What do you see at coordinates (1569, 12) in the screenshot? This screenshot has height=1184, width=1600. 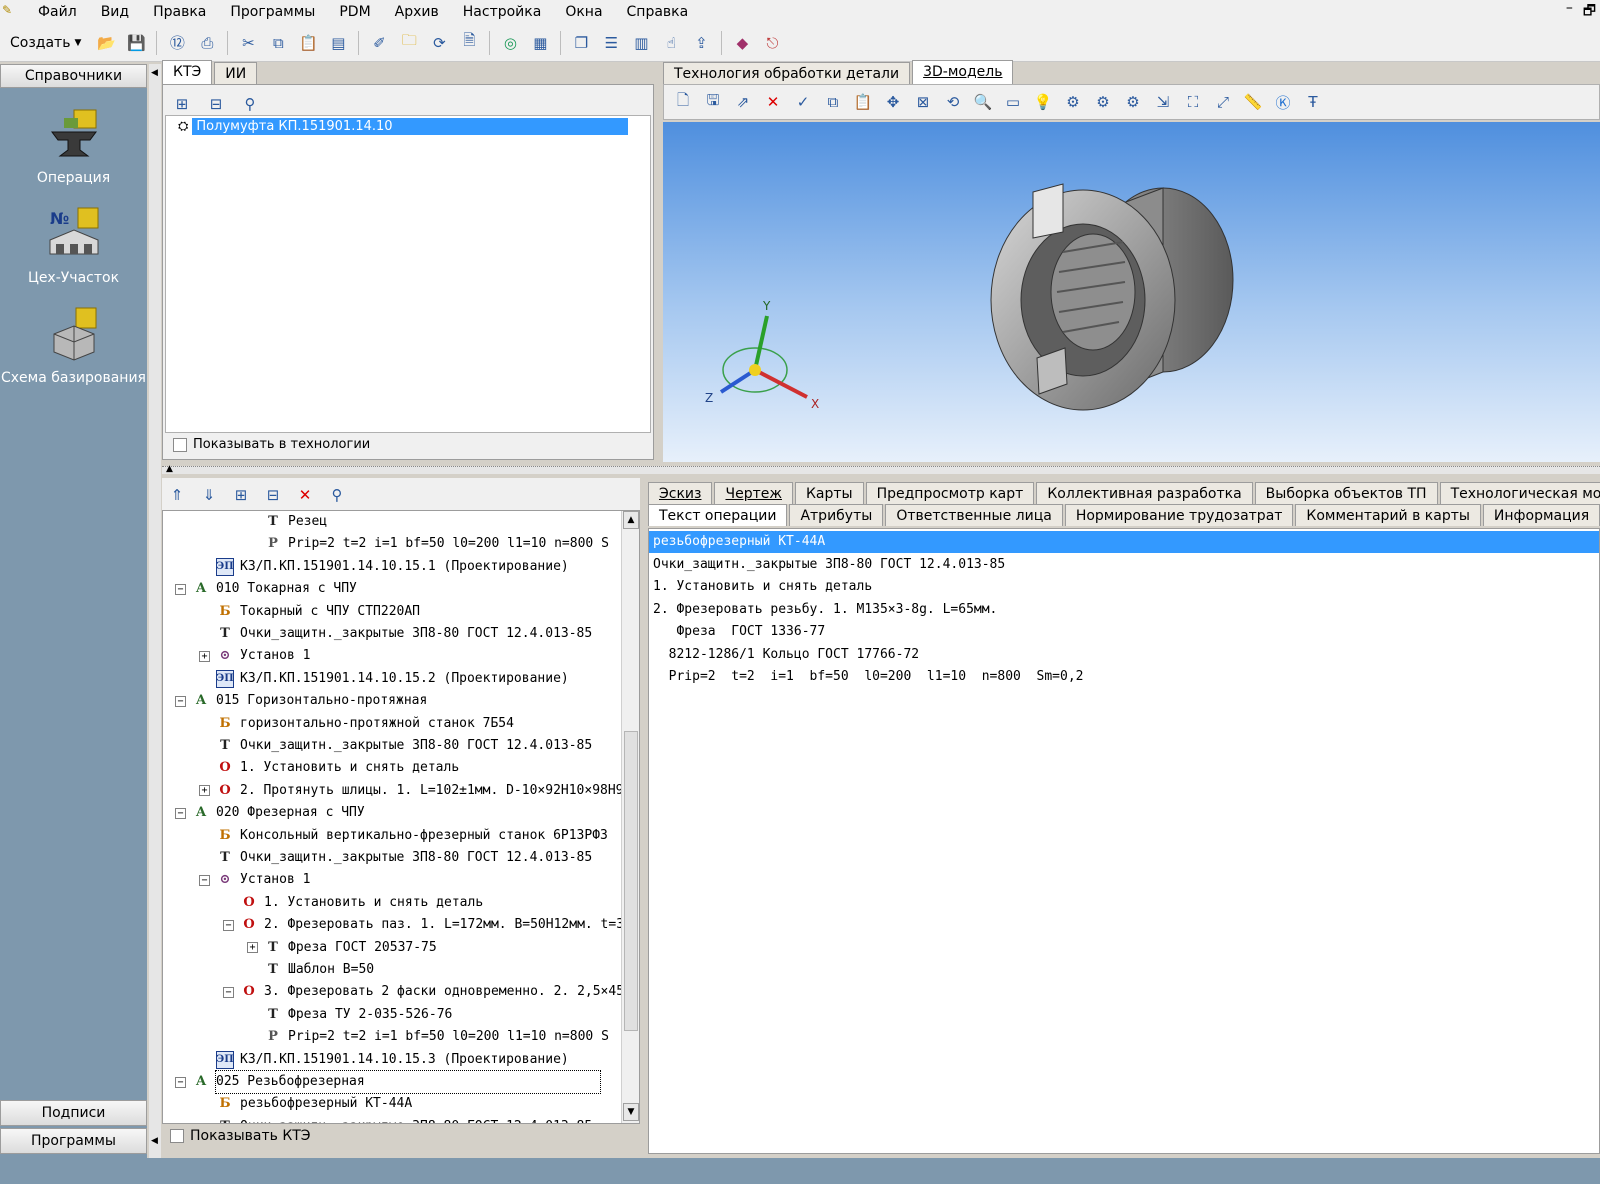 I see `minimize-button: –` at bounding box center [1569, 12].